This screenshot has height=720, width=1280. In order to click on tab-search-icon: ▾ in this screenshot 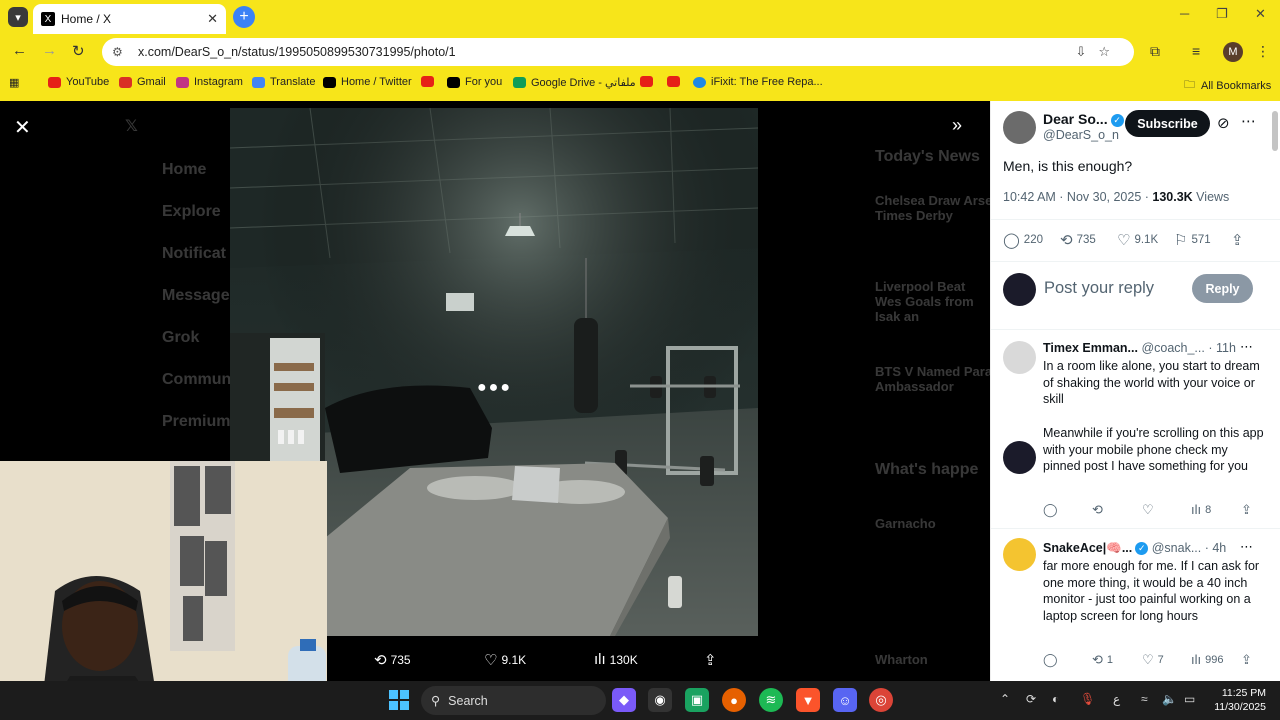, I will do `click(18, 17)`.